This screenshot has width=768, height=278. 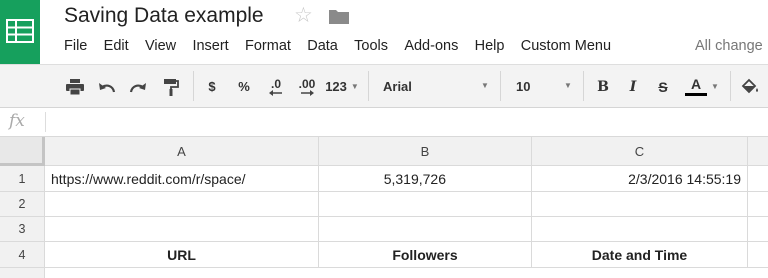 I want to click on select-all-corner, so click(x=22, y=151).